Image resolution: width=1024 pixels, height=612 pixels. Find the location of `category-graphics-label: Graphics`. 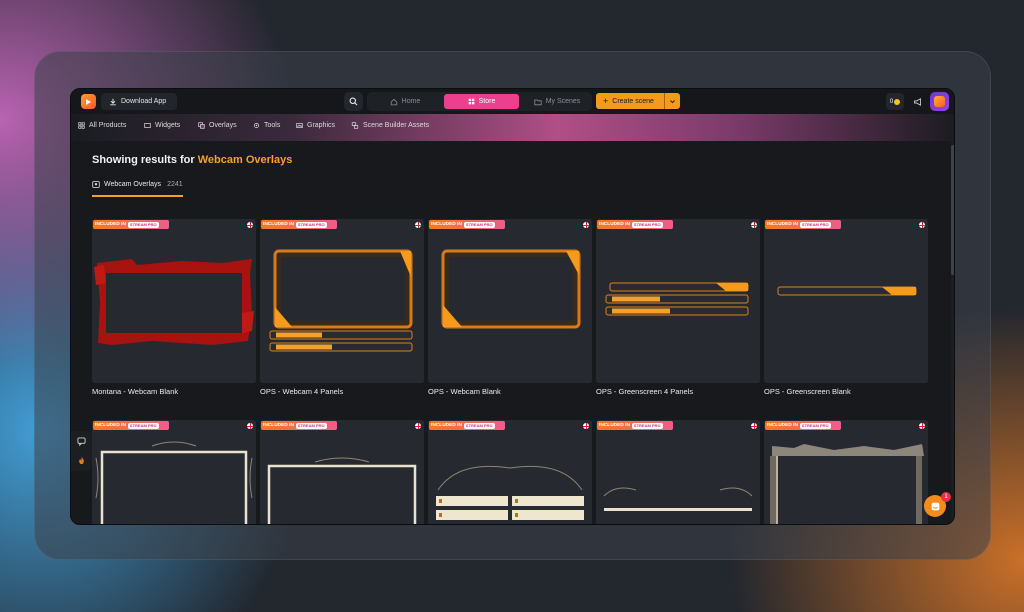

category-graphics-label: Graphics is located at coordinates (321, 125).